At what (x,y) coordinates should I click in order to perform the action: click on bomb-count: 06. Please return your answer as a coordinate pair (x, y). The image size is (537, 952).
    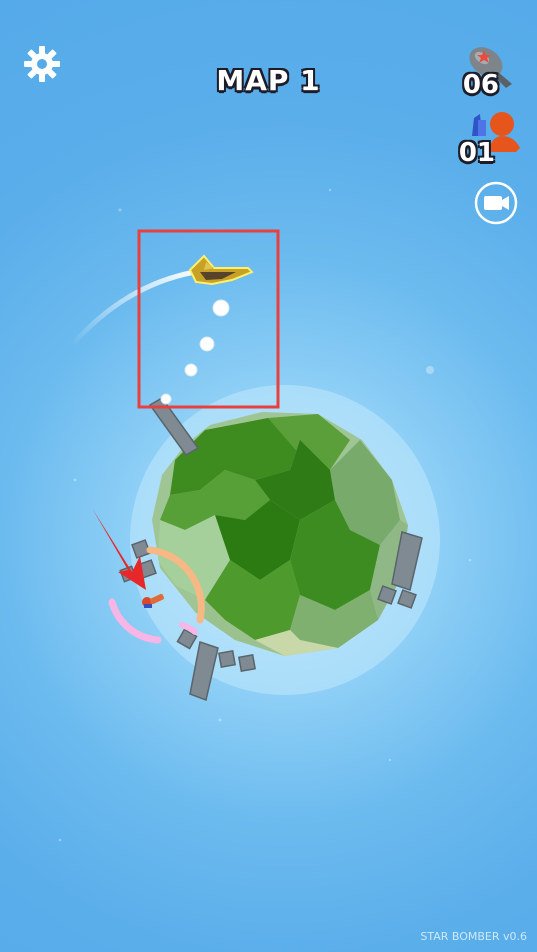
    Looking at the image, I should click on (480, 85).